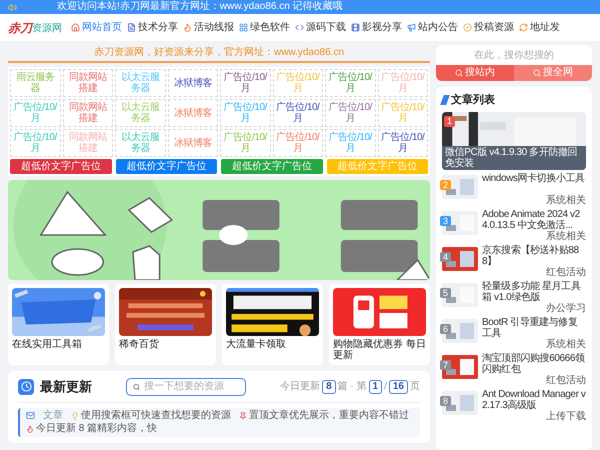  Describe the element at coordinates (446, 401) in the screenshot. I see `rank-badge: 8` at that location.